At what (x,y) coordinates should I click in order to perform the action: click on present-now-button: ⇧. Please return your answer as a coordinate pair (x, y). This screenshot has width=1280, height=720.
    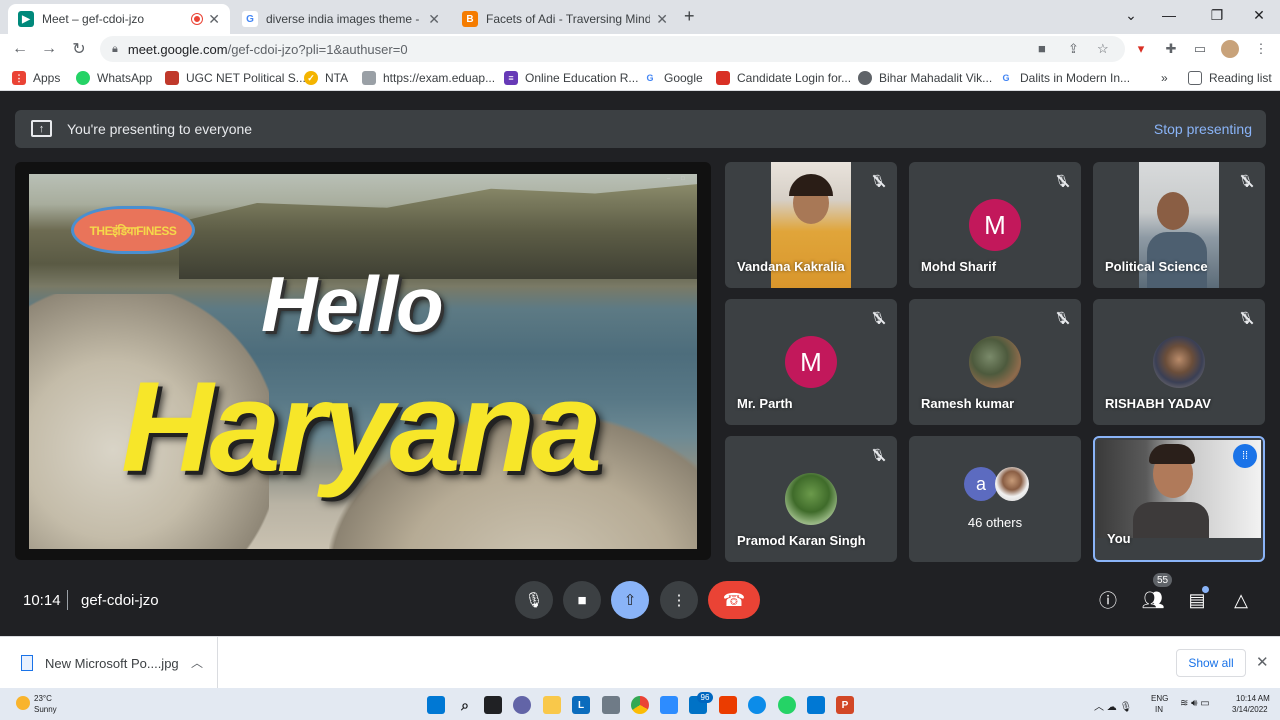
    Looking at the image, I should click on (630, 600).